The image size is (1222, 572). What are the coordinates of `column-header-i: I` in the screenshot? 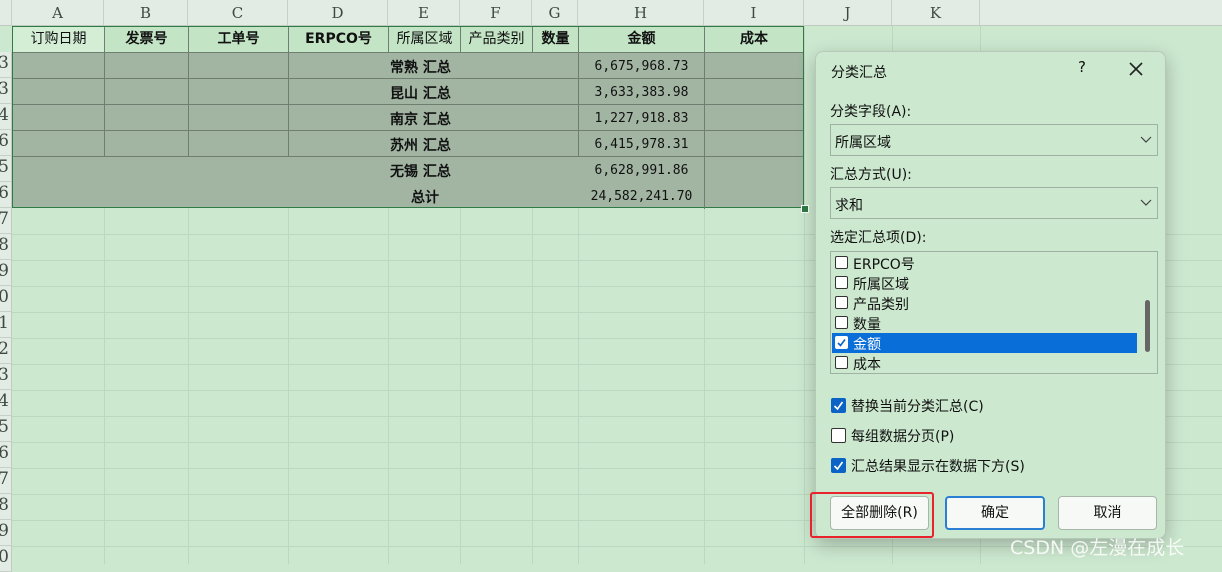 It's located at (754, 13).